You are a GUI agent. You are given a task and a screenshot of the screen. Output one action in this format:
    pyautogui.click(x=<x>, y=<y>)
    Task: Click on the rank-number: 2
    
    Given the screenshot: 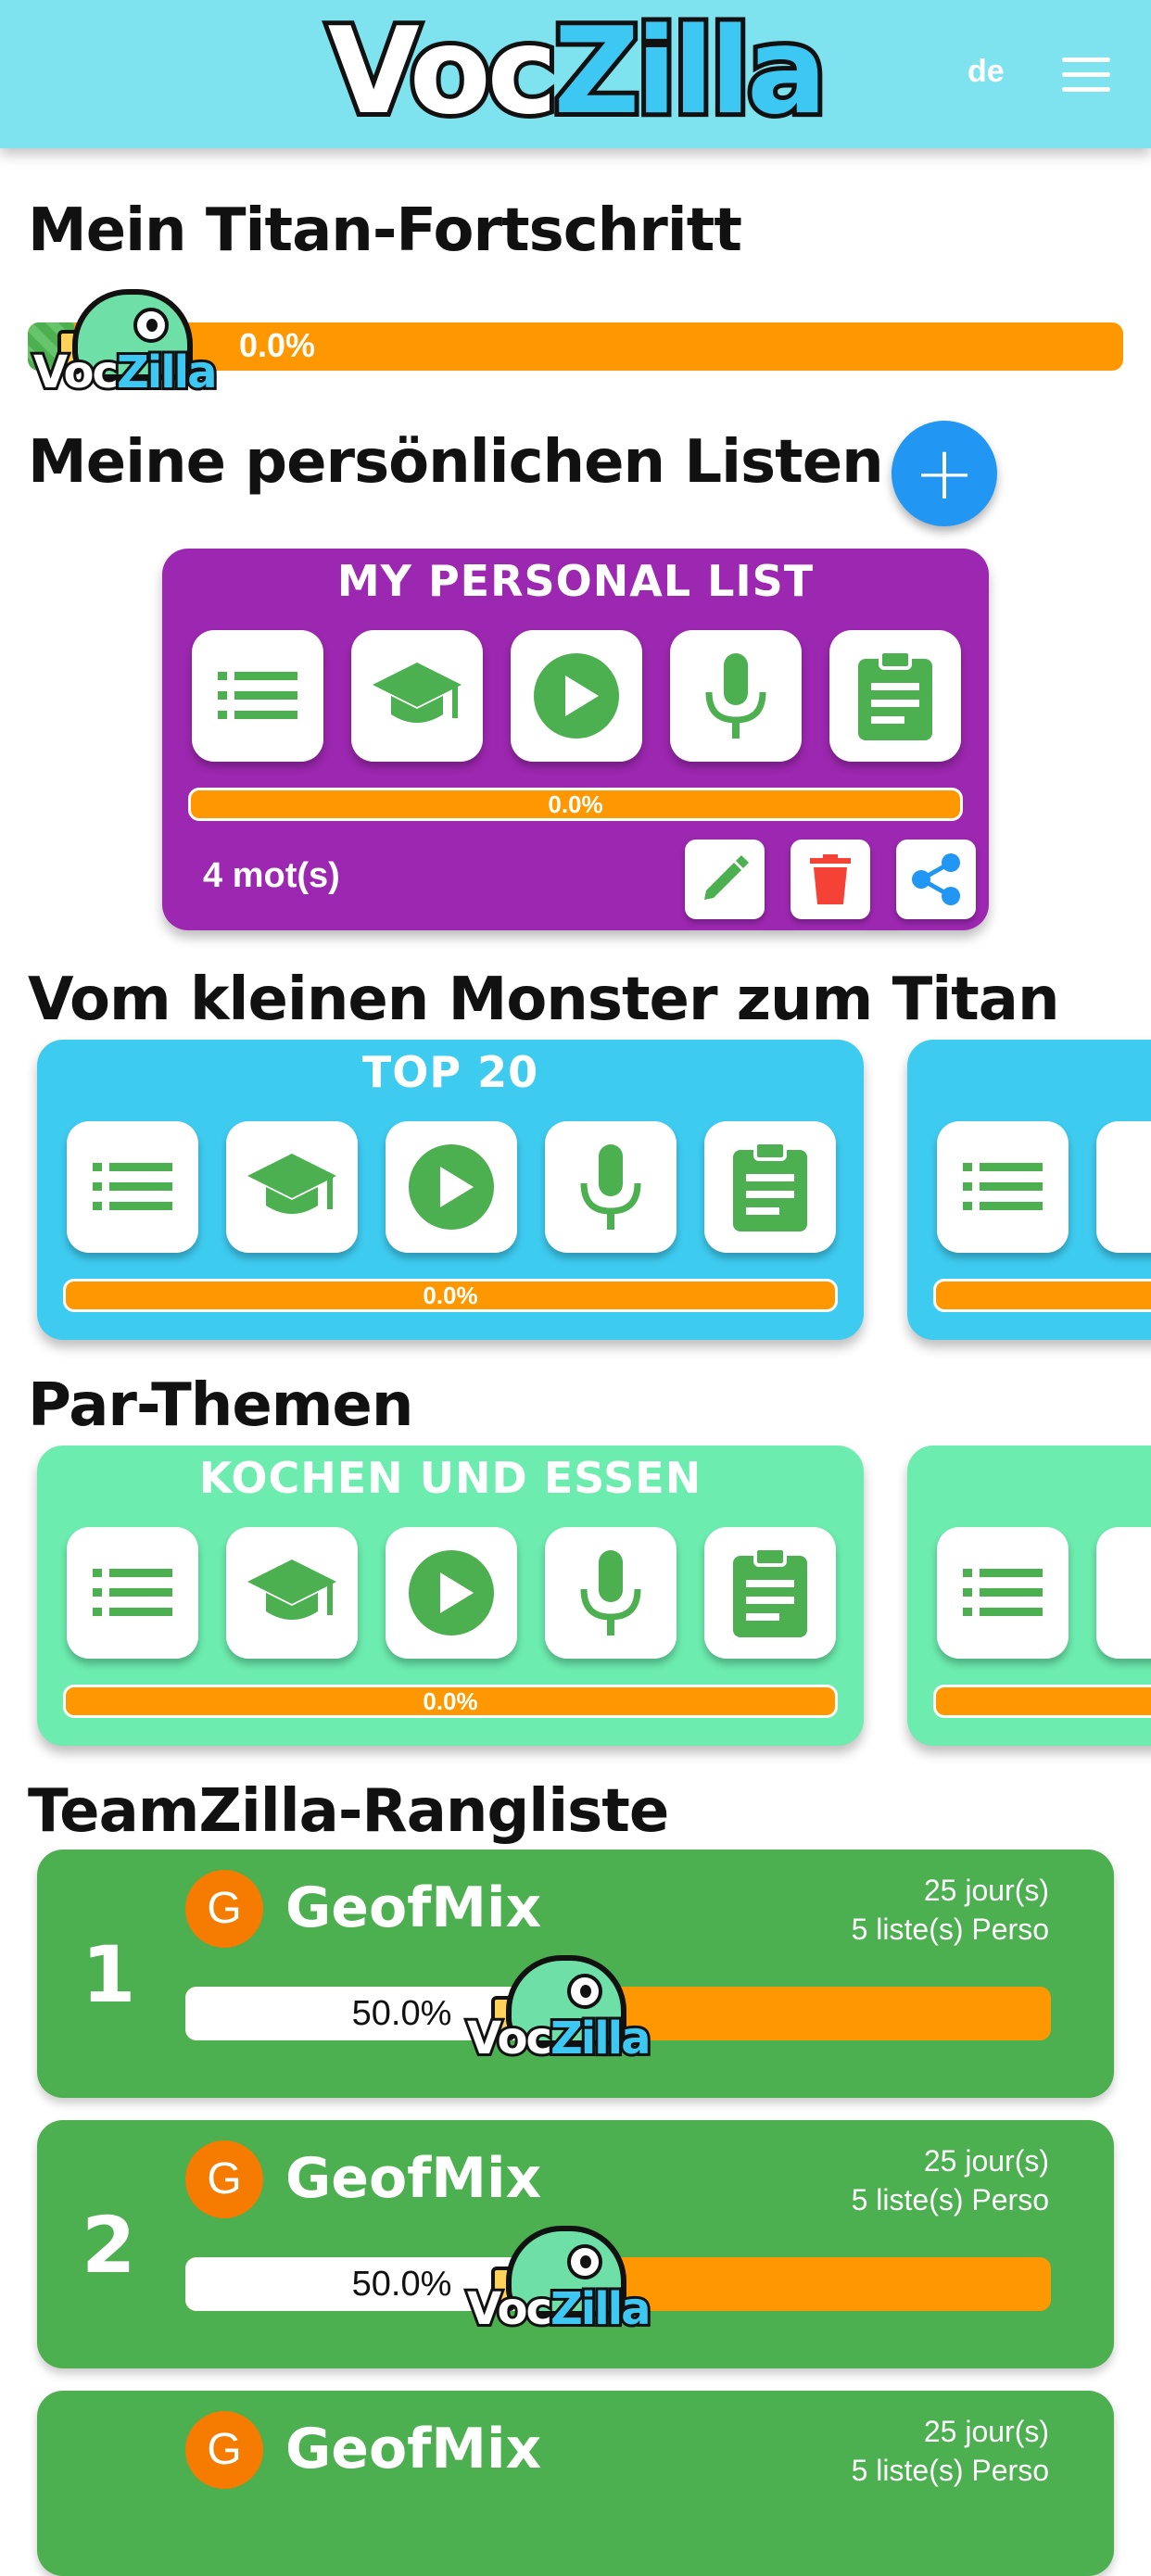 What is the action you would take?
    pyautogui.click(x=109, y=2245)
    